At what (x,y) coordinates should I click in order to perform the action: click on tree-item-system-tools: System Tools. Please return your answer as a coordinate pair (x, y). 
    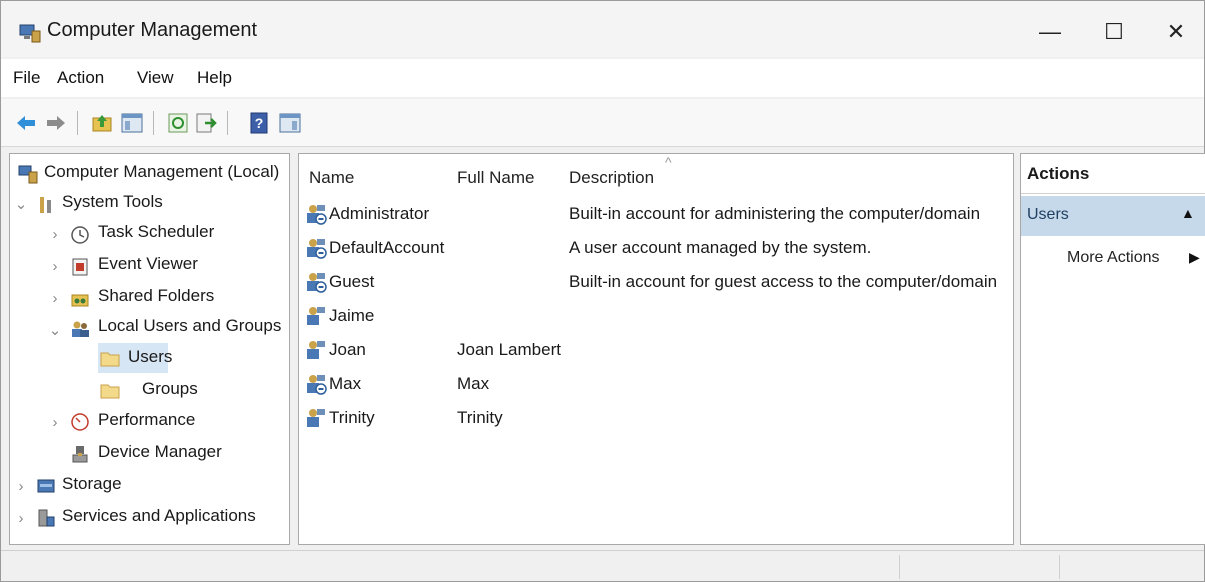
    Looking at the image, I should click on (112, 202).